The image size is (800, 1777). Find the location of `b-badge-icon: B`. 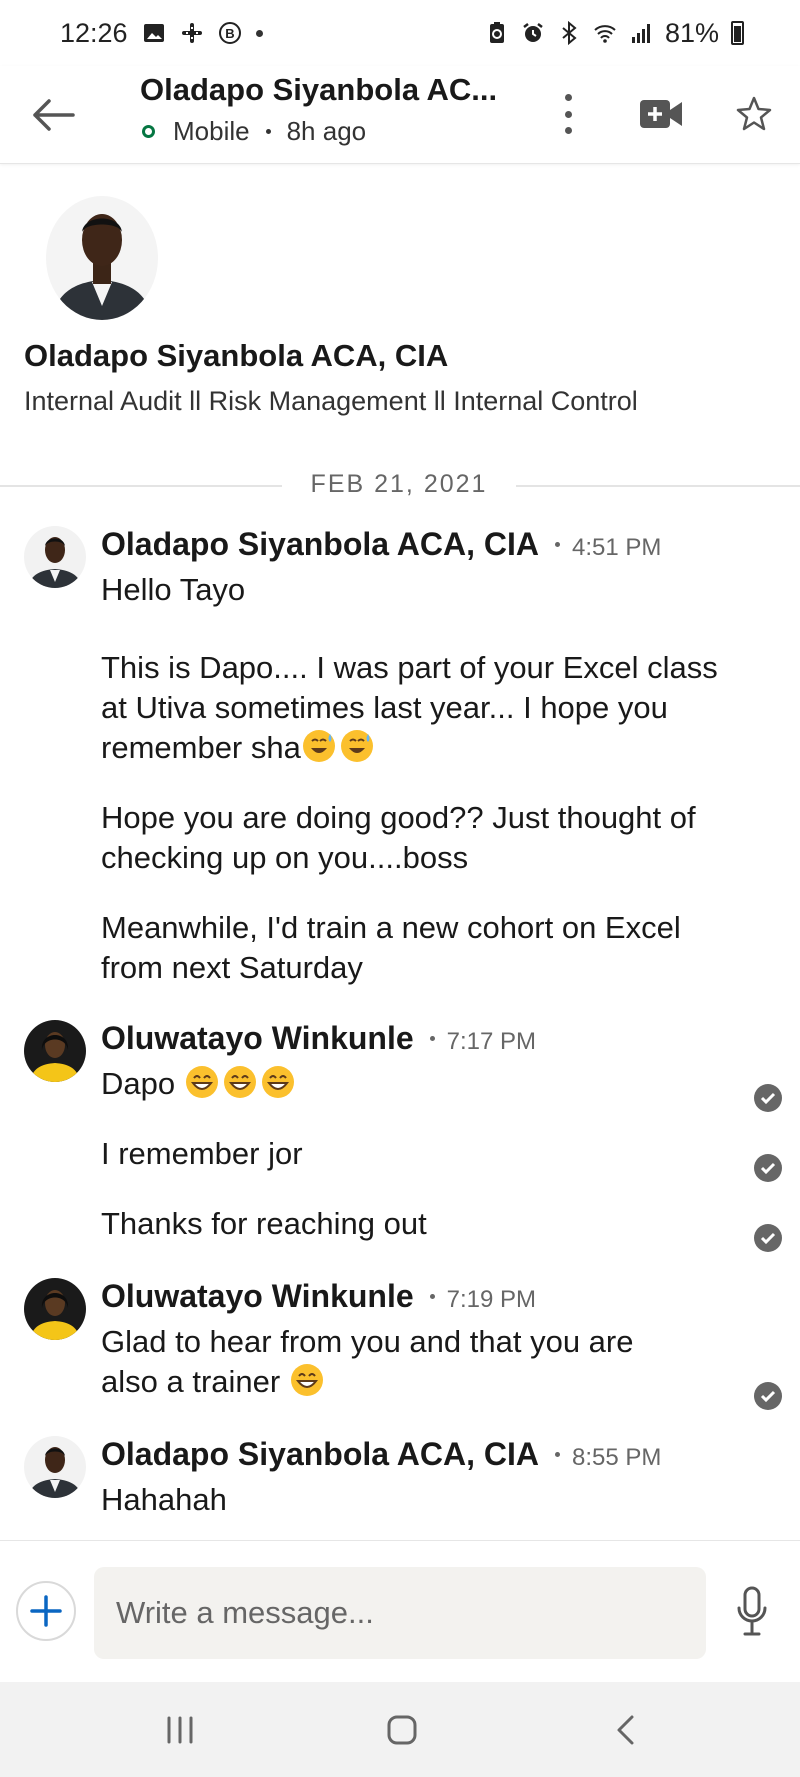

b-badge-icon: B is located at coordinates (229, 33).